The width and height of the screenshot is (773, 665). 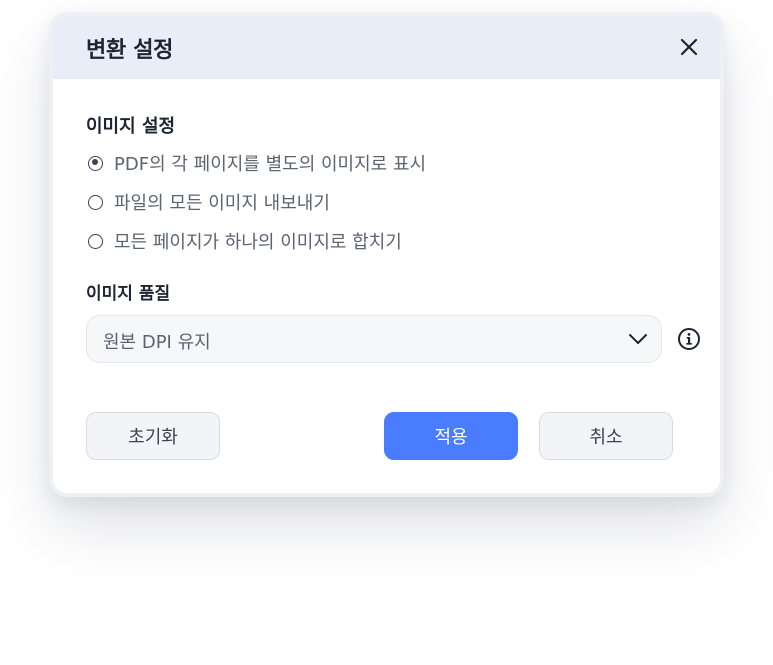 I want to click on radio-option-label: 파일의 모든 이미지 내보내기, so click(x=222, y=203).